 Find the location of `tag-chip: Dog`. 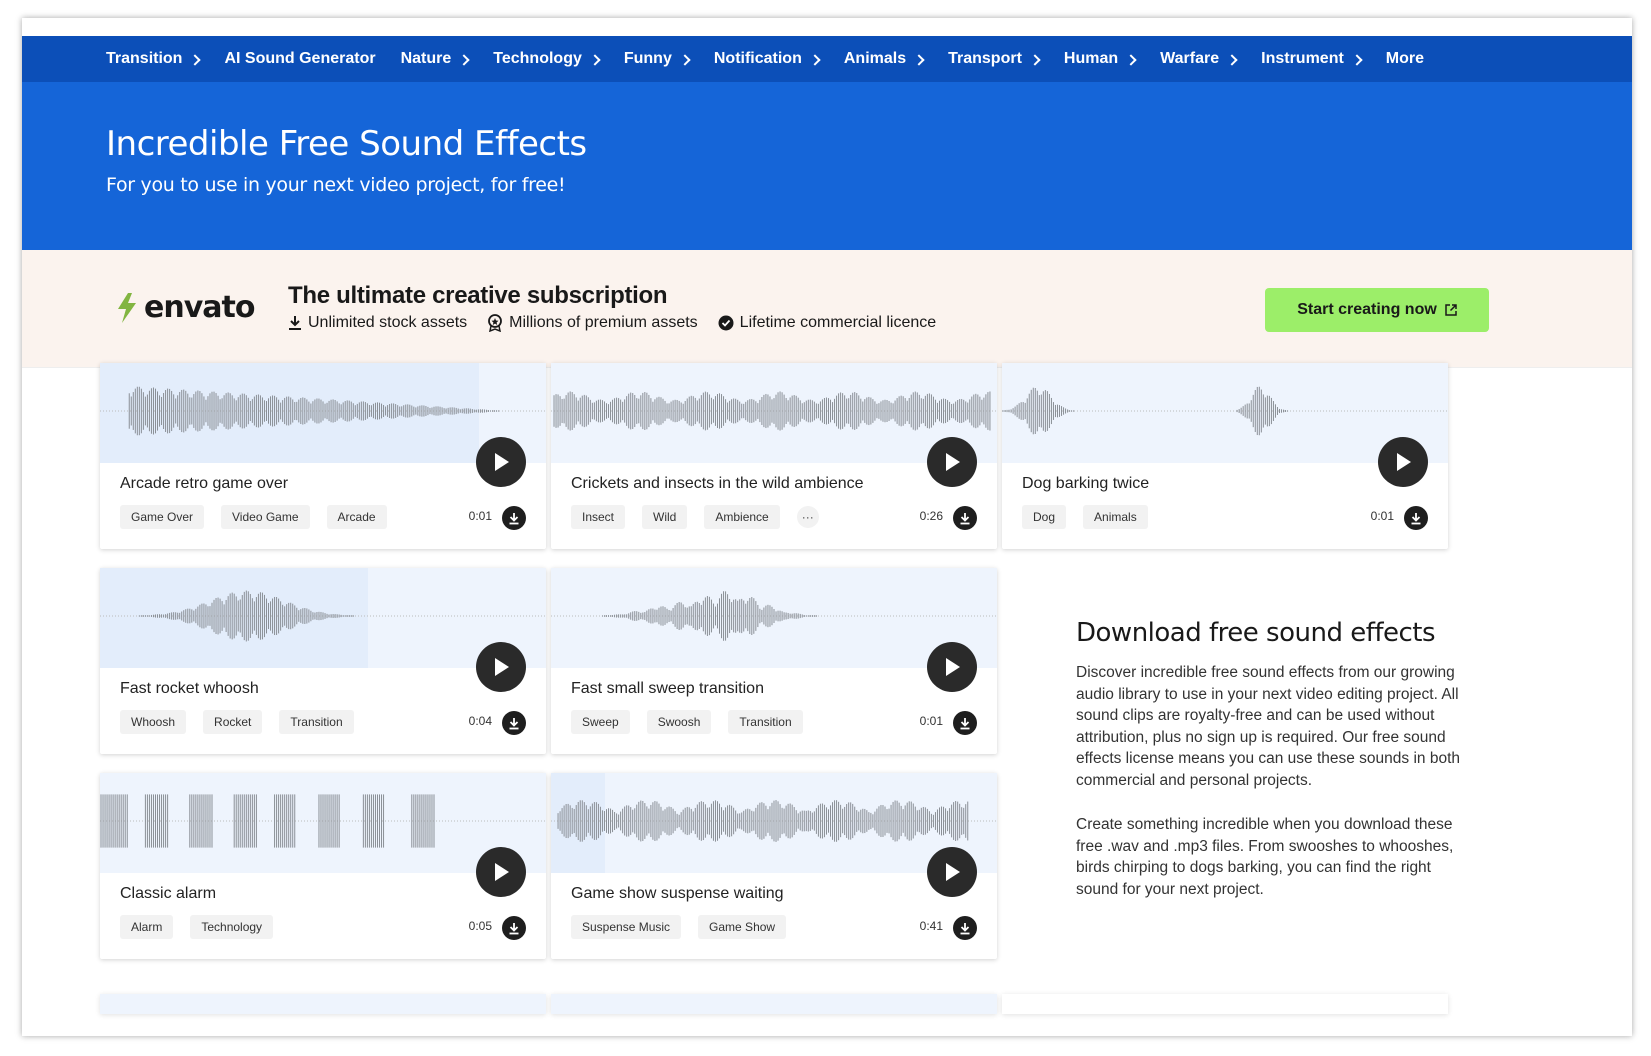

tag-chip: Dog is located at coordinates (1044, 517).